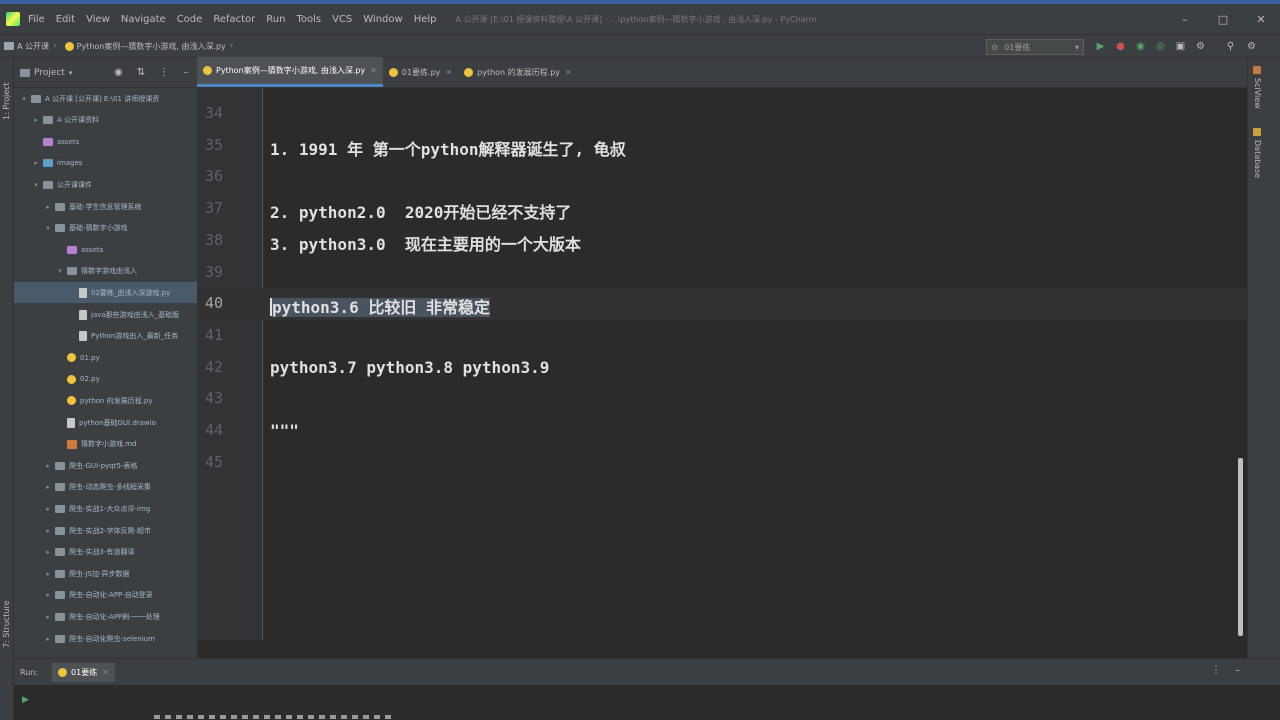  I want to click on tree-item-label: python基础GUI.drawio, so click(117, 422).